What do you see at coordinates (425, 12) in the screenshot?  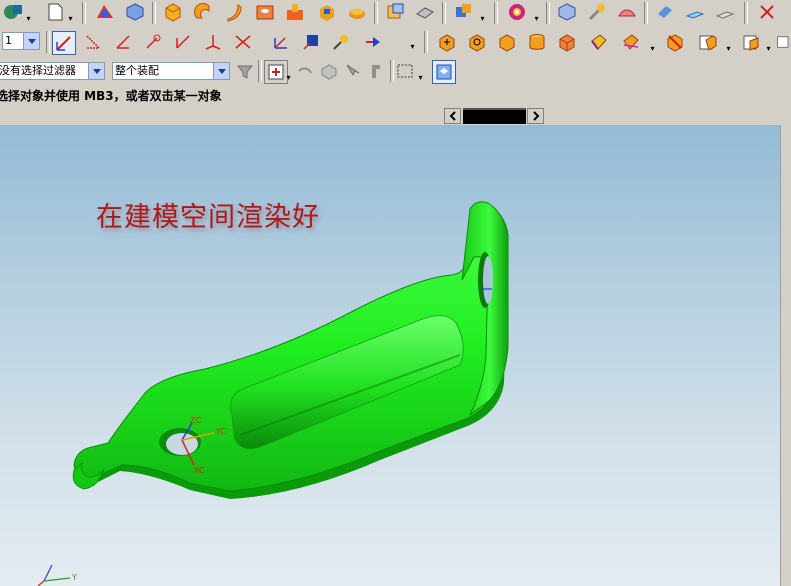 I see `thicken-icon` at bounding box center [425, 12].